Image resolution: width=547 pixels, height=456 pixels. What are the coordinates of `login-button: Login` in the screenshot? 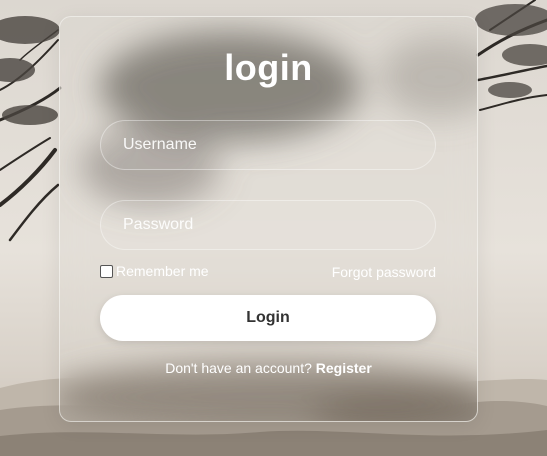 It's located at (268, 318).